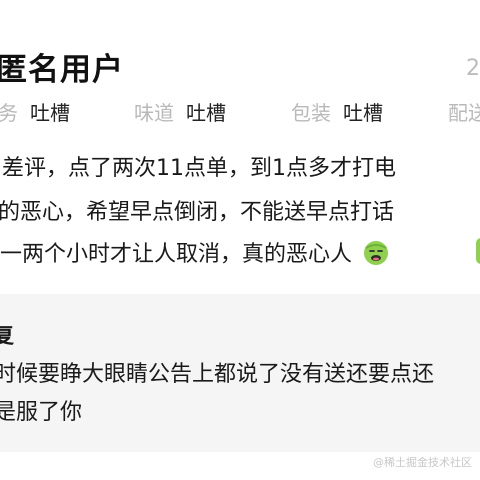 The image size is (480, 480). Describe the element at coordinates (41, 412) in the screenshot. I see `reply-text-line: 是服了你` at that location.